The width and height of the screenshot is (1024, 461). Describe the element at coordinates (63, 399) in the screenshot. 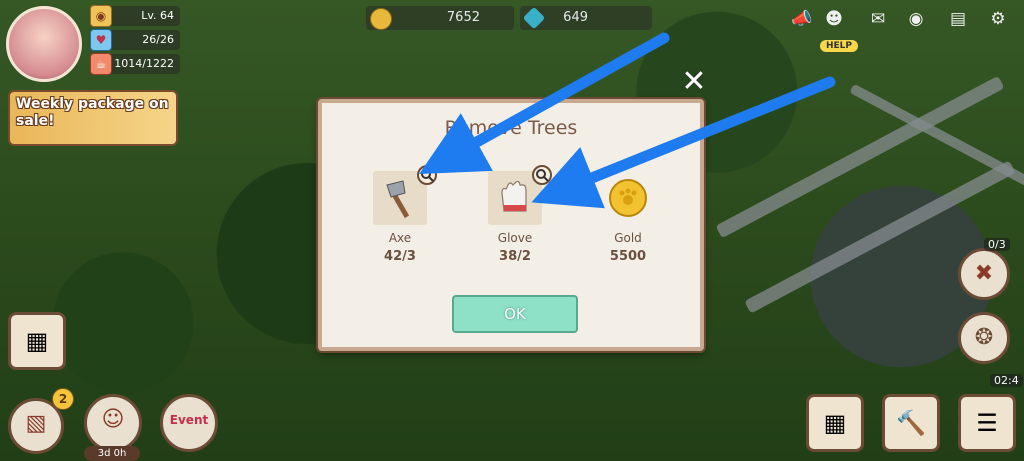

I see `book-badge: 2` at that location.